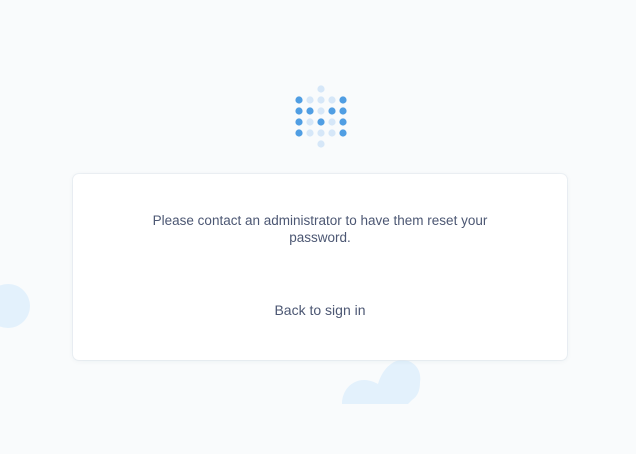  I want to click on metabase-logo-icon, so click(321, 116).